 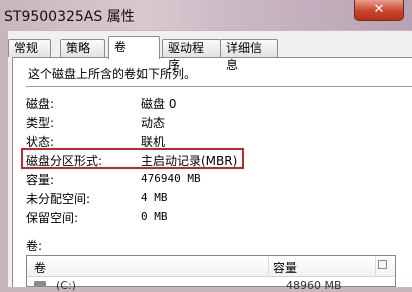 I want to click on volume-name: (C:), so click(x=66, y=285).